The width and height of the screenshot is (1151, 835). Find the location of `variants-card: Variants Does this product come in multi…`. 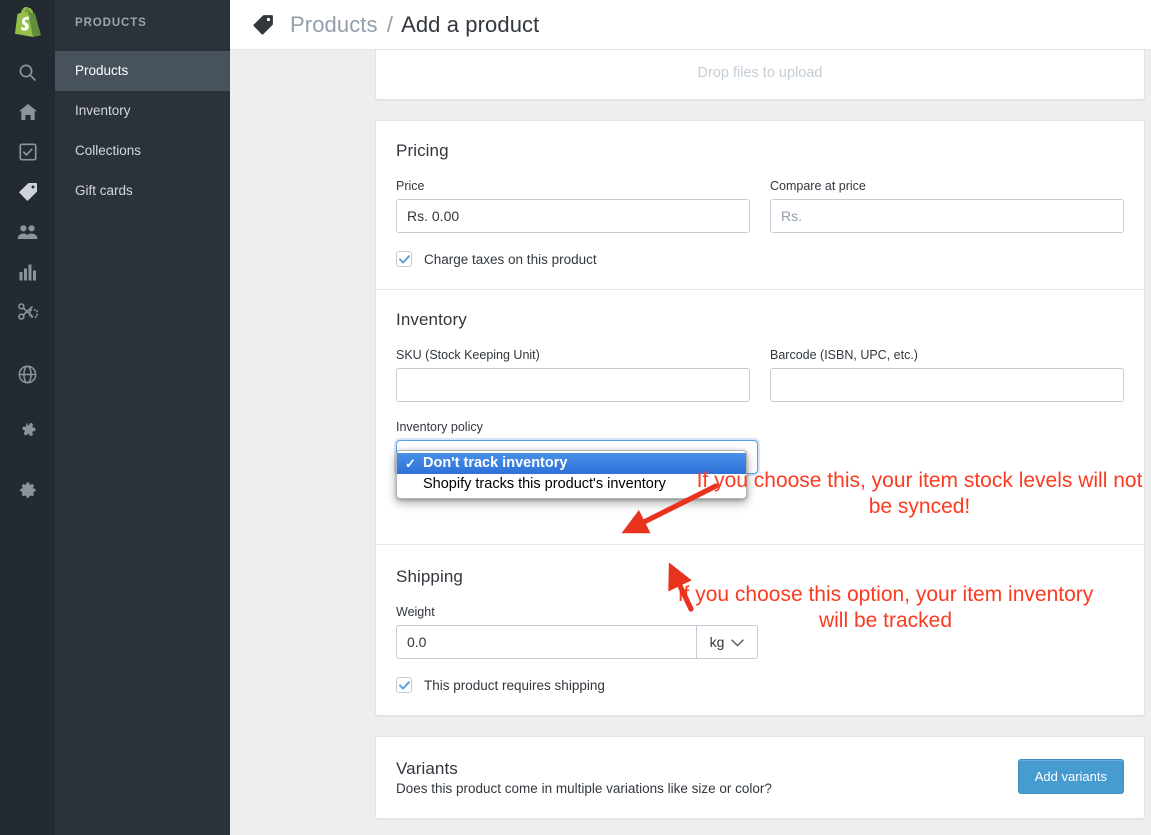

variants-card: Variants Does this product come in multi… is located at coordinates (760, 777).